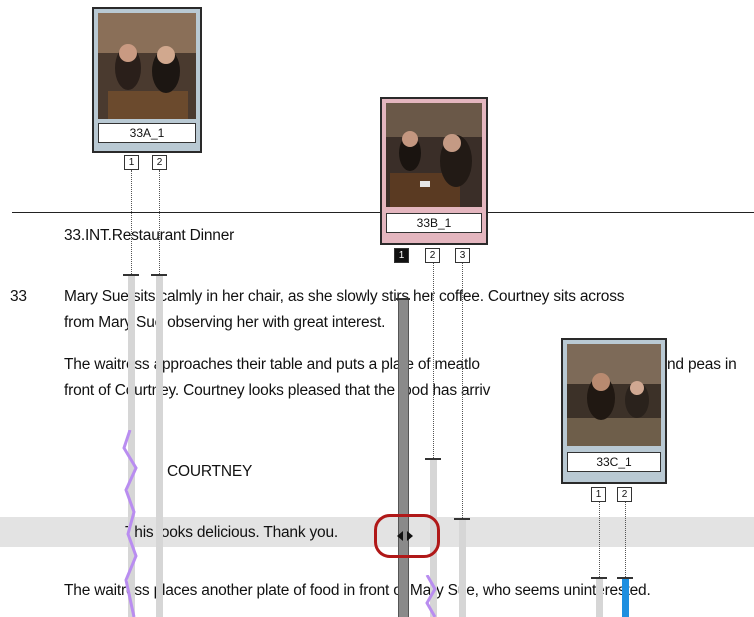  Describe the element at coordinates (401, 255) in the screenshot. I see `take-box-1-active: 1` at that location.